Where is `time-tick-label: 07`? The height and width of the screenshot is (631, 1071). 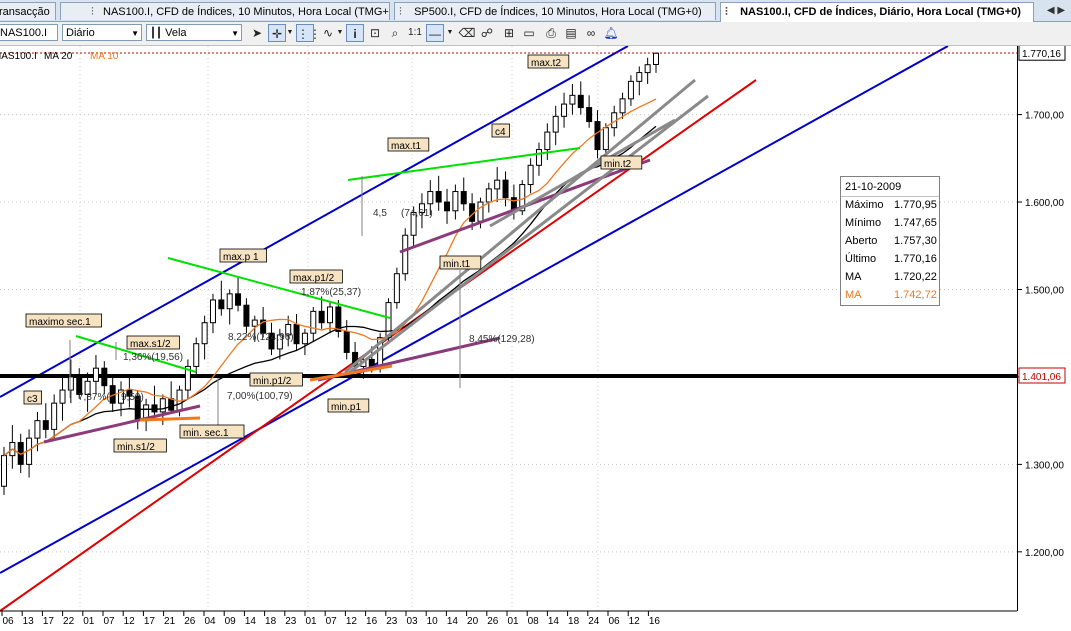
time-tick-label: 07 is located at coordinates (109, 621).